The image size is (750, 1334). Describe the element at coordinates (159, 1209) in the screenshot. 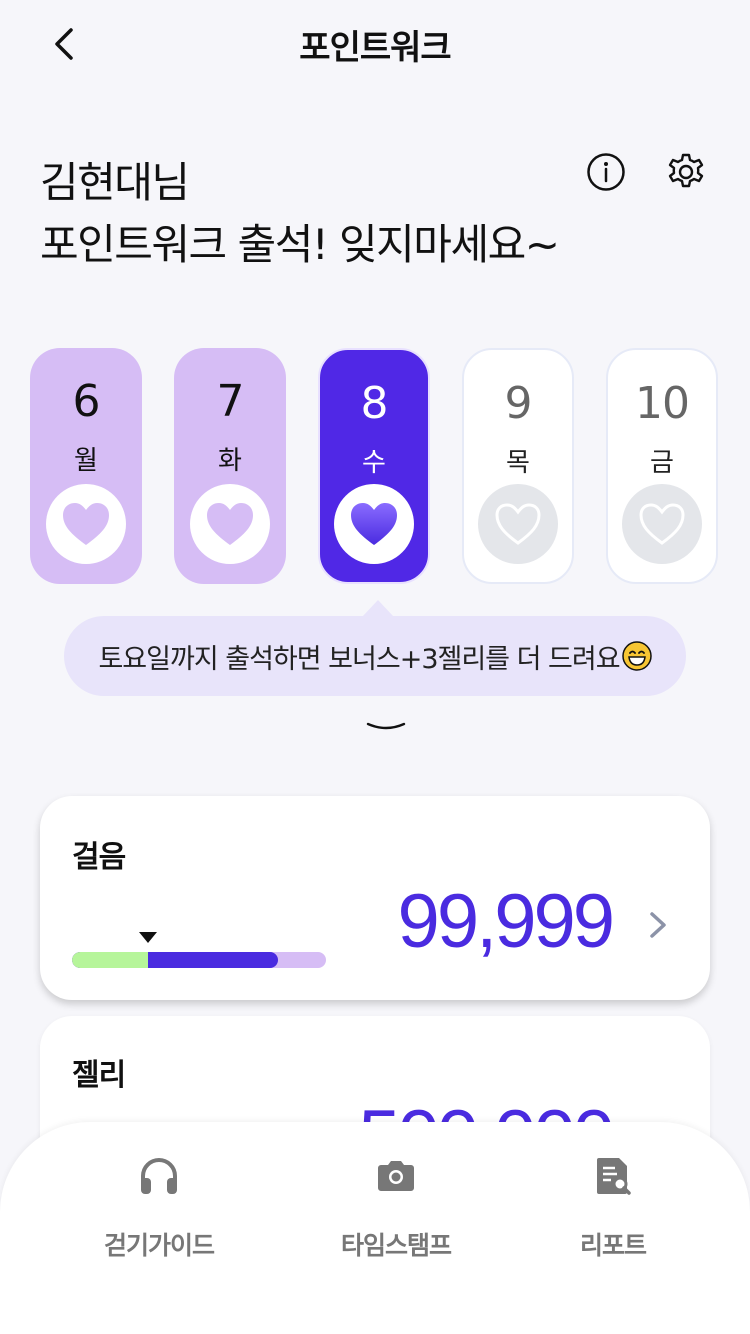

I see `nav-walking-guide: 걷기가이드` at that location.